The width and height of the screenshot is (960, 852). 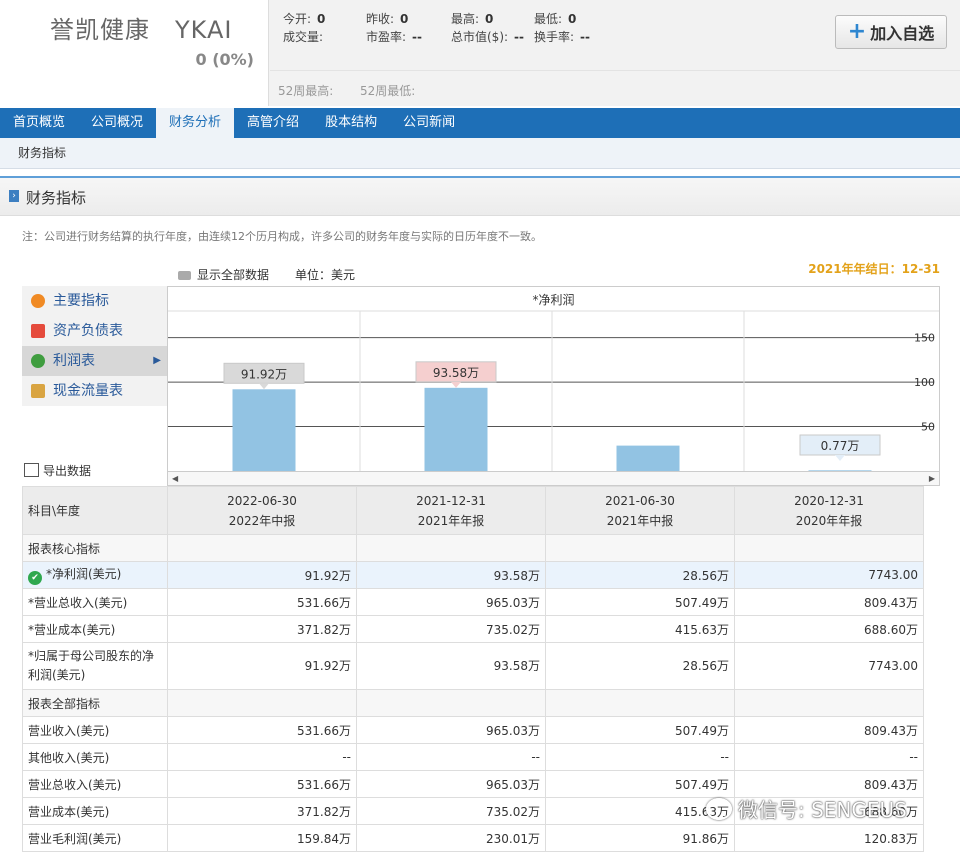 What do you see at coordinates (134, 53) in the screenshot?
I see `stock-title-panel: 誉凯健康 YKAI 0 (0%)` at bounding box center [134, 53].